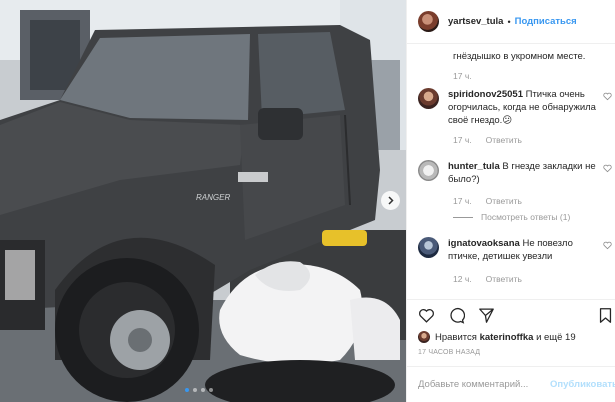  What do you see at coordinates (519, 56) in the screenshot?
I see `caption-tail: гнёздышко в укромном месте.` at bounding box center [519, 56].